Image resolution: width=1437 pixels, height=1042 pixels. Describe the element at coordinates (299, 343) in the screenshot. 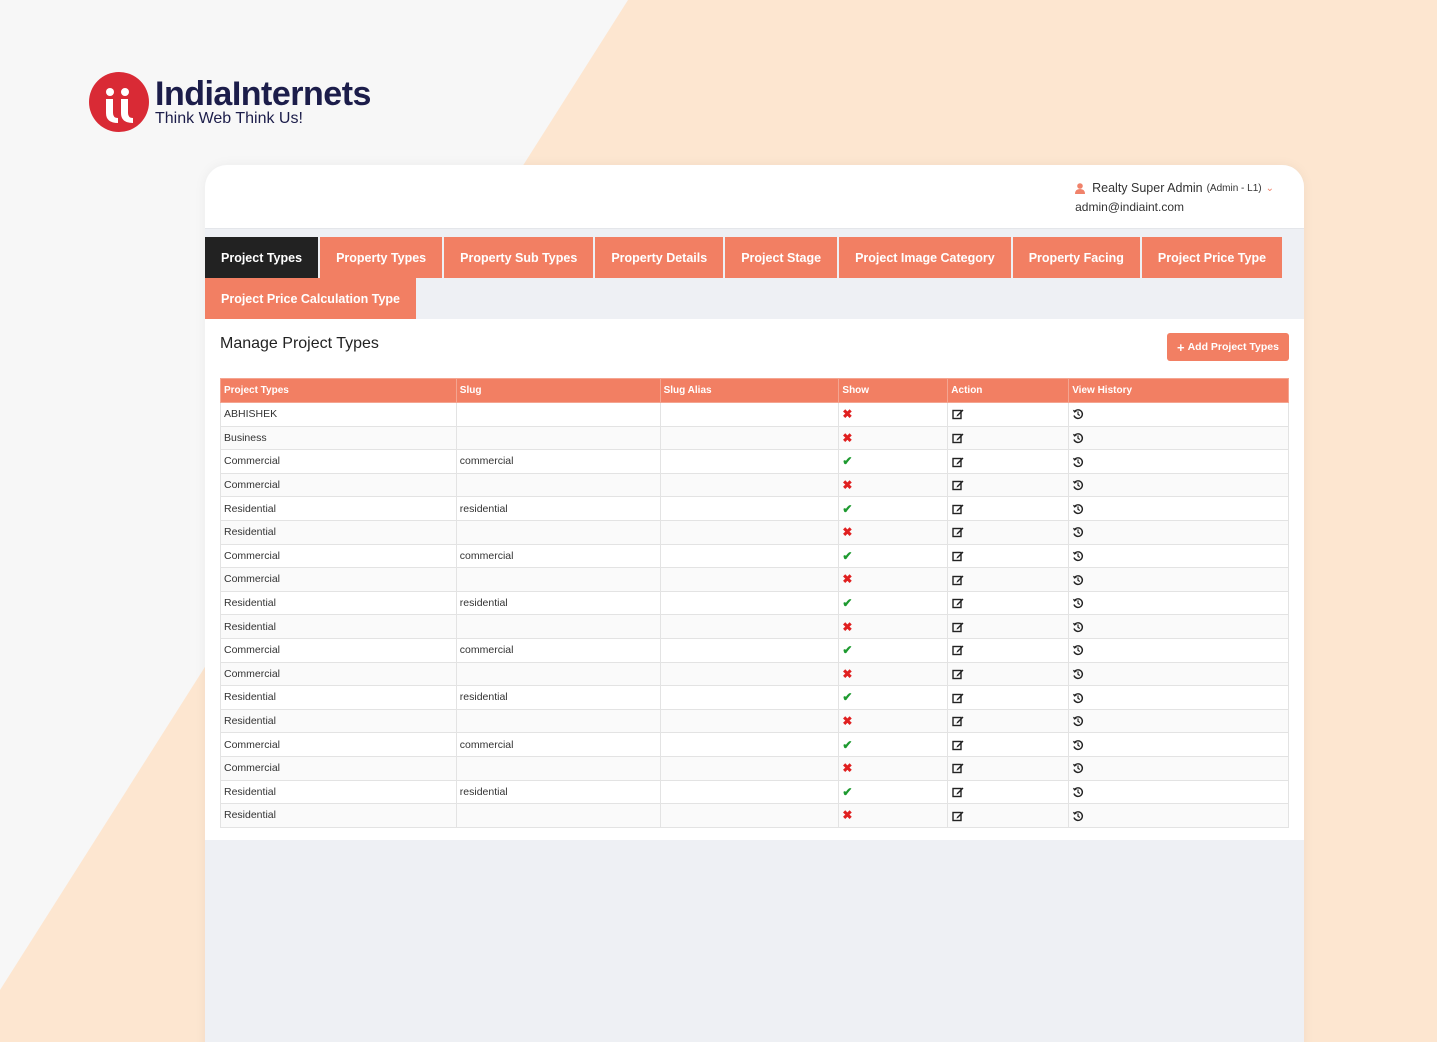

I see `page-title: Manage Project Types` at that location.